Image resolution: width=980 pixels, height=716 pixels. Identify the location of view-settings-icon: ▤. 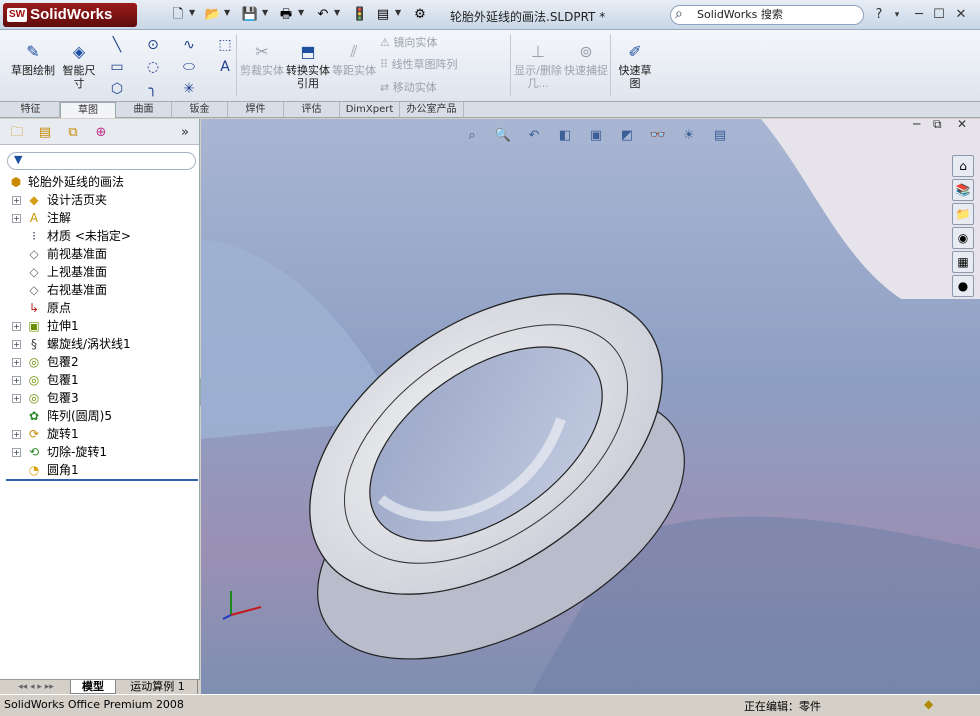
(720, 136).